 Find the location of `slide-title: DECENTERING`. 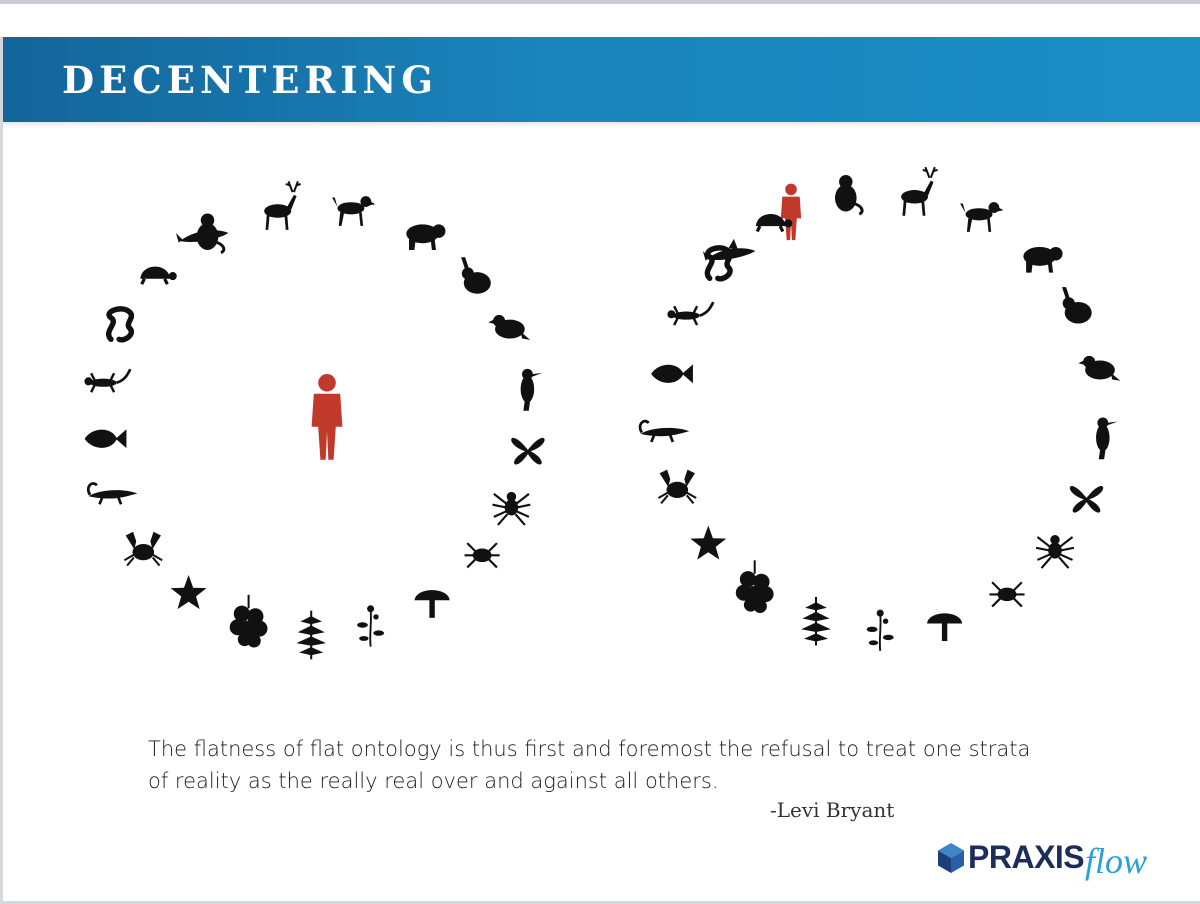

slide-title: DECENTERING is located at coordinates (250, 80).